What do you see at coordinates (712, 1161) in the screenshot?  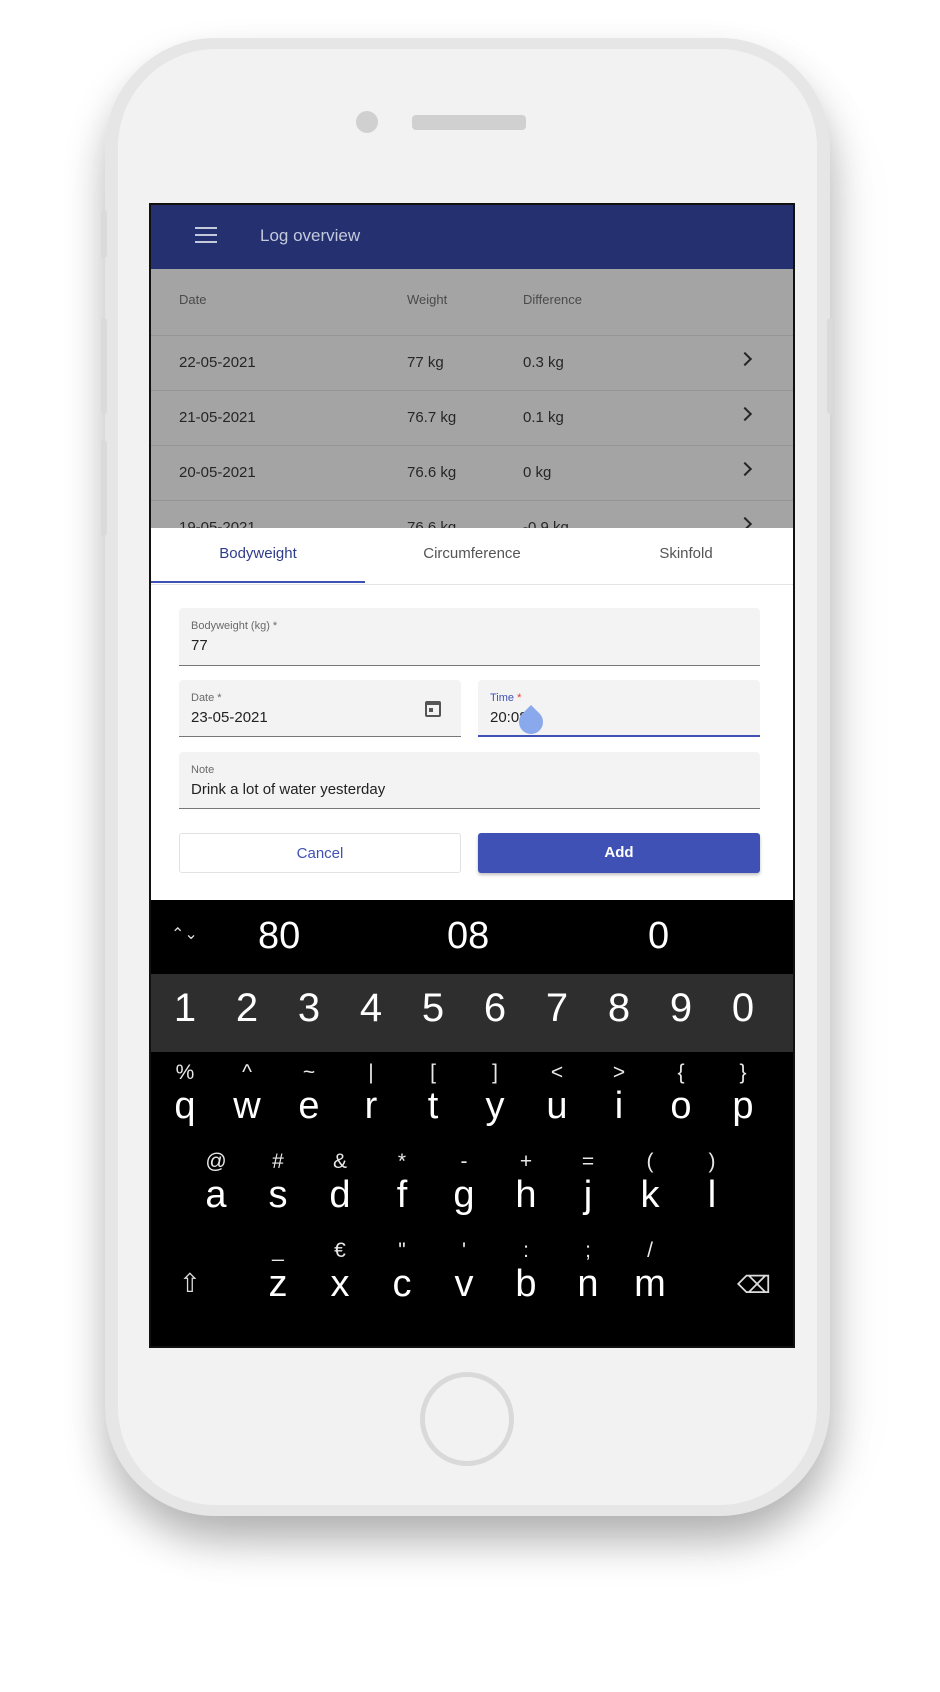 I see `key-secondary: )` at bounding box center [712, 1161].